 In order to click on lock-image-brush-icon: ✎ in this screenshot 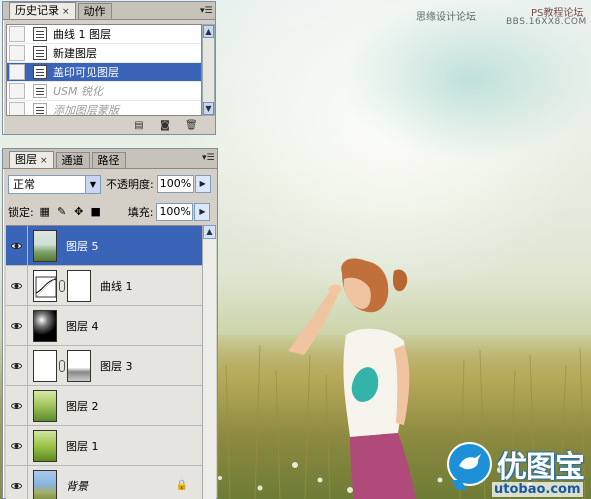, I will do `click(62, 212)`.